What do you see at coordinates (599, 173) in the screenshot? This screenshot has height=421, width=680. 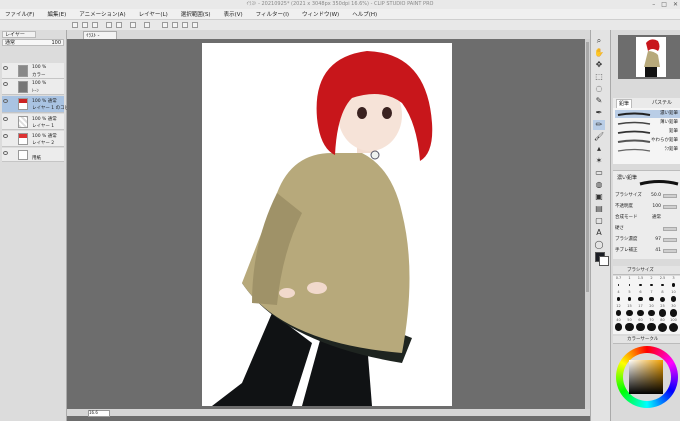 I see `eraser-tool-icon: ▭` at bounding box center [599, 173].